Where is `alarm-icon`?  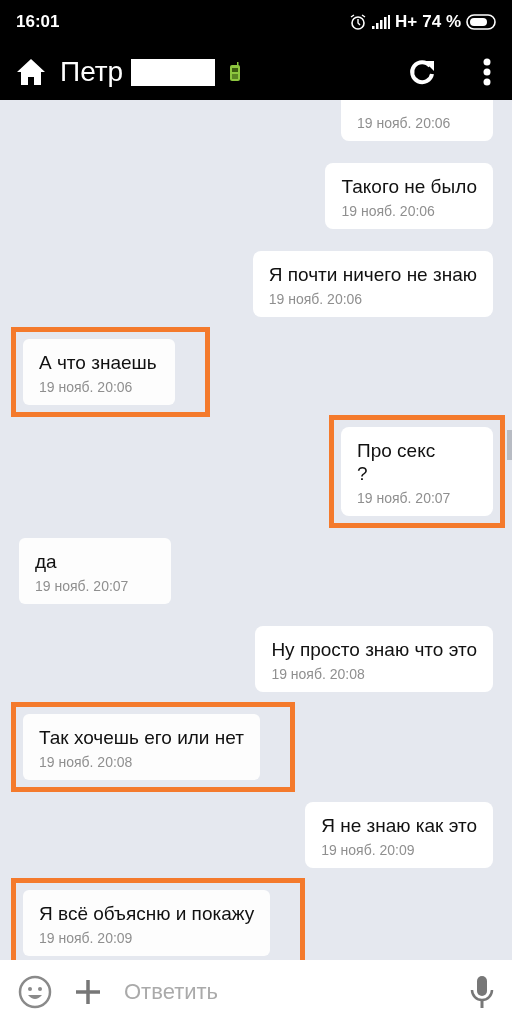 alarm-icon is located at coordinates (358, 22).